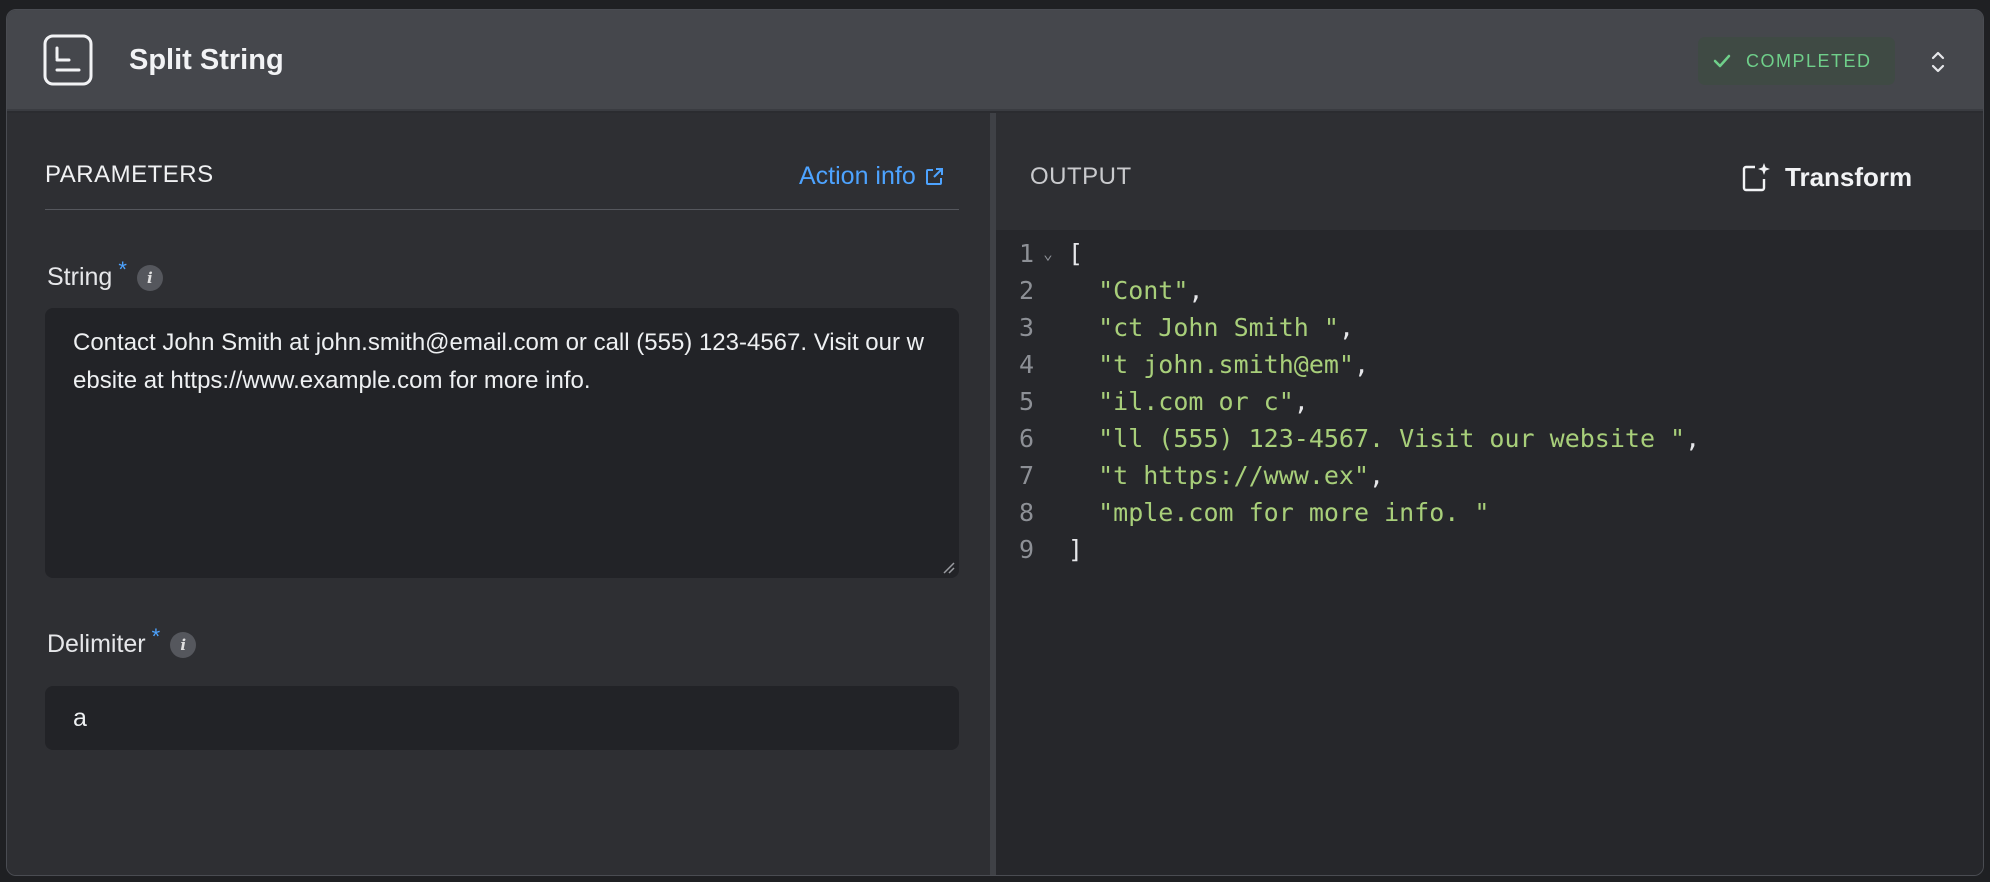 This screenshot has height=882, width=1990. Describe the element at coordinates (1279, 512) in the screenshot. I see `string-token: "mple.com for more info. "` at that location.